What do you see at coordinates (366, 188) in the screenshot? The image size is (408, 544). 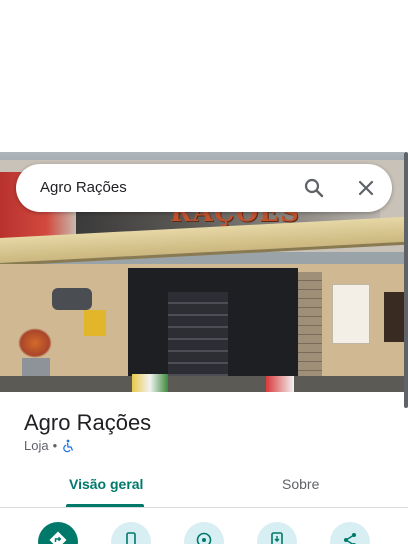 I see `close-icon` at bounding box center [366, 188].